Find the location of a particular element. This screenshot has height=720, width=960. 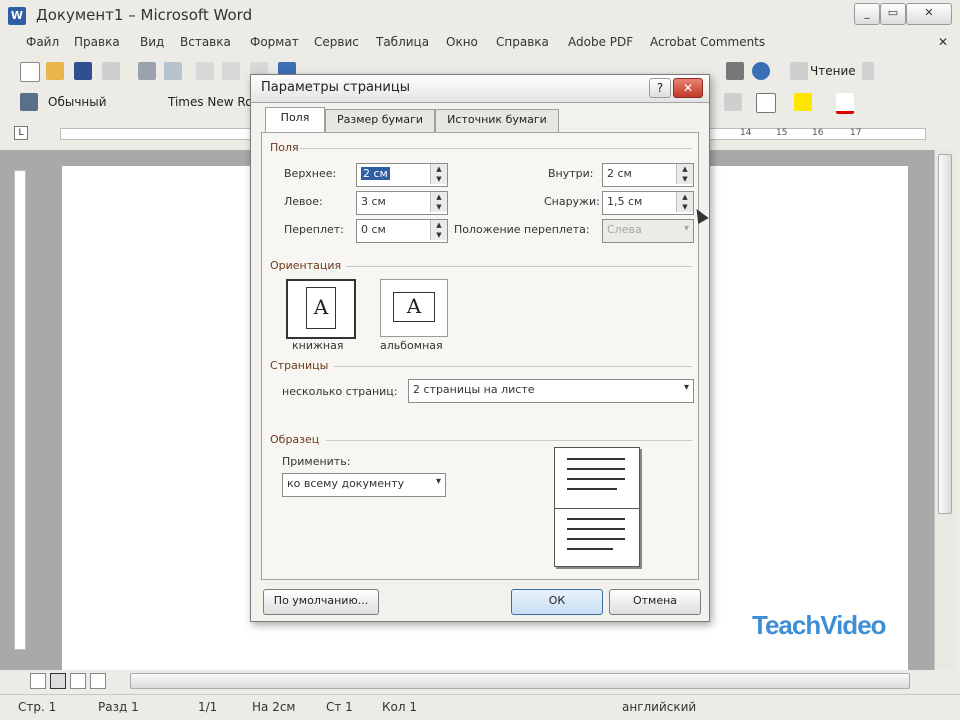

left-margin-label: Левое: is located at coordinates (303, 201).